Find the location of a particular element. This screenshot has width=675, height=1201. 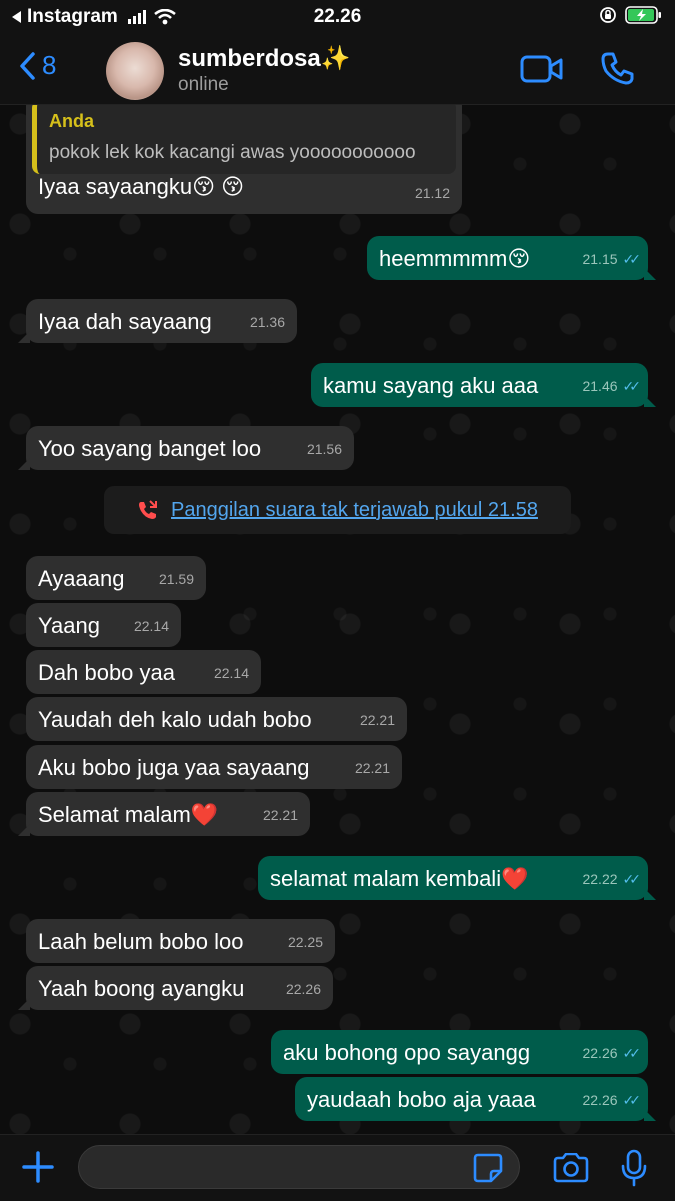

message-bubble: Laah belum bobo loo 22.25 is located at coordinates (180, 941).